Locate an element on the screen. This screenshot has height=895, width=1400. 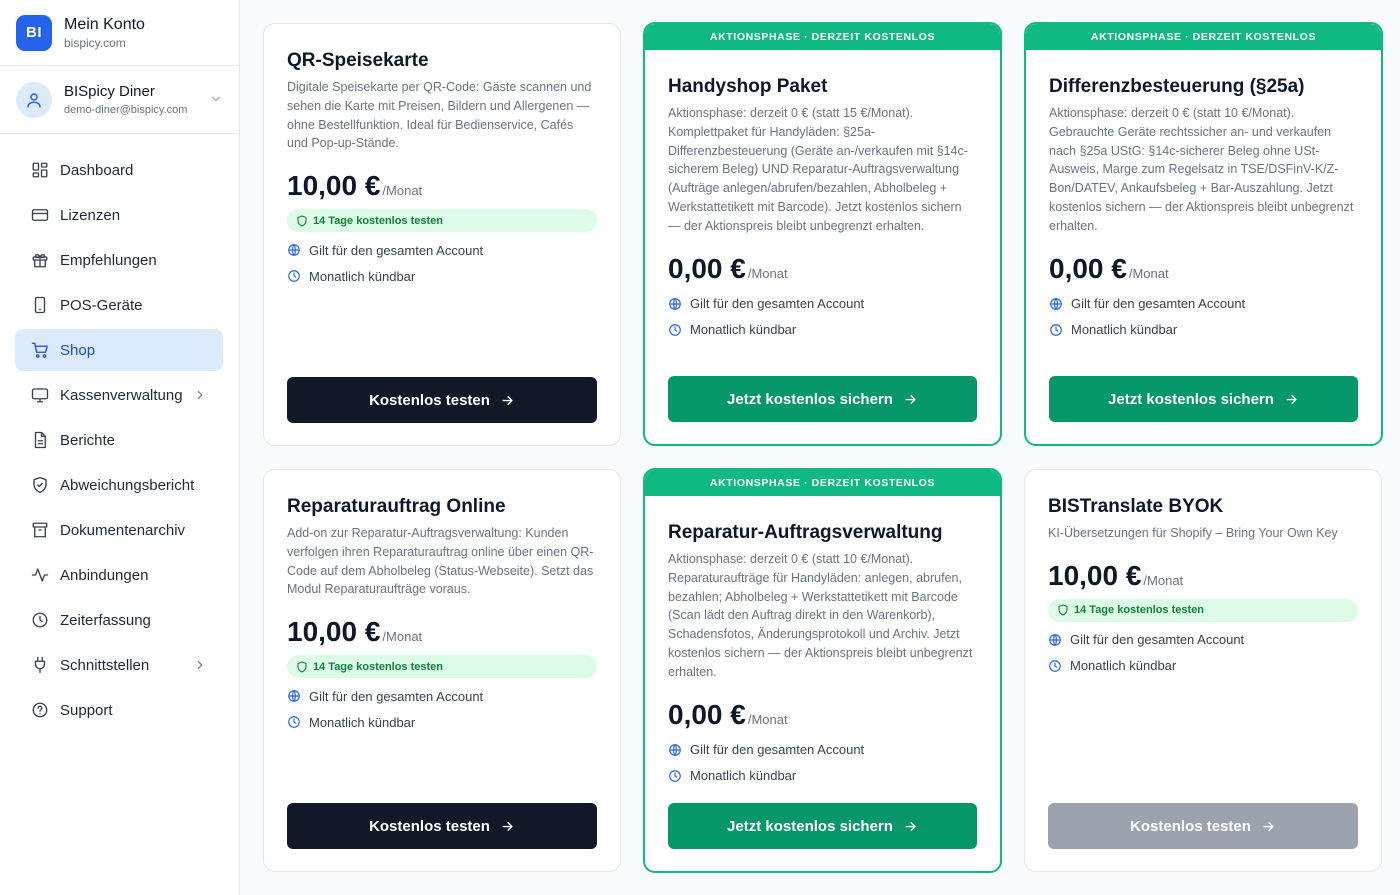
sidebar-item-dokumentenarchiv: Dokumentenarchiv is located at coordinates (119, 530).